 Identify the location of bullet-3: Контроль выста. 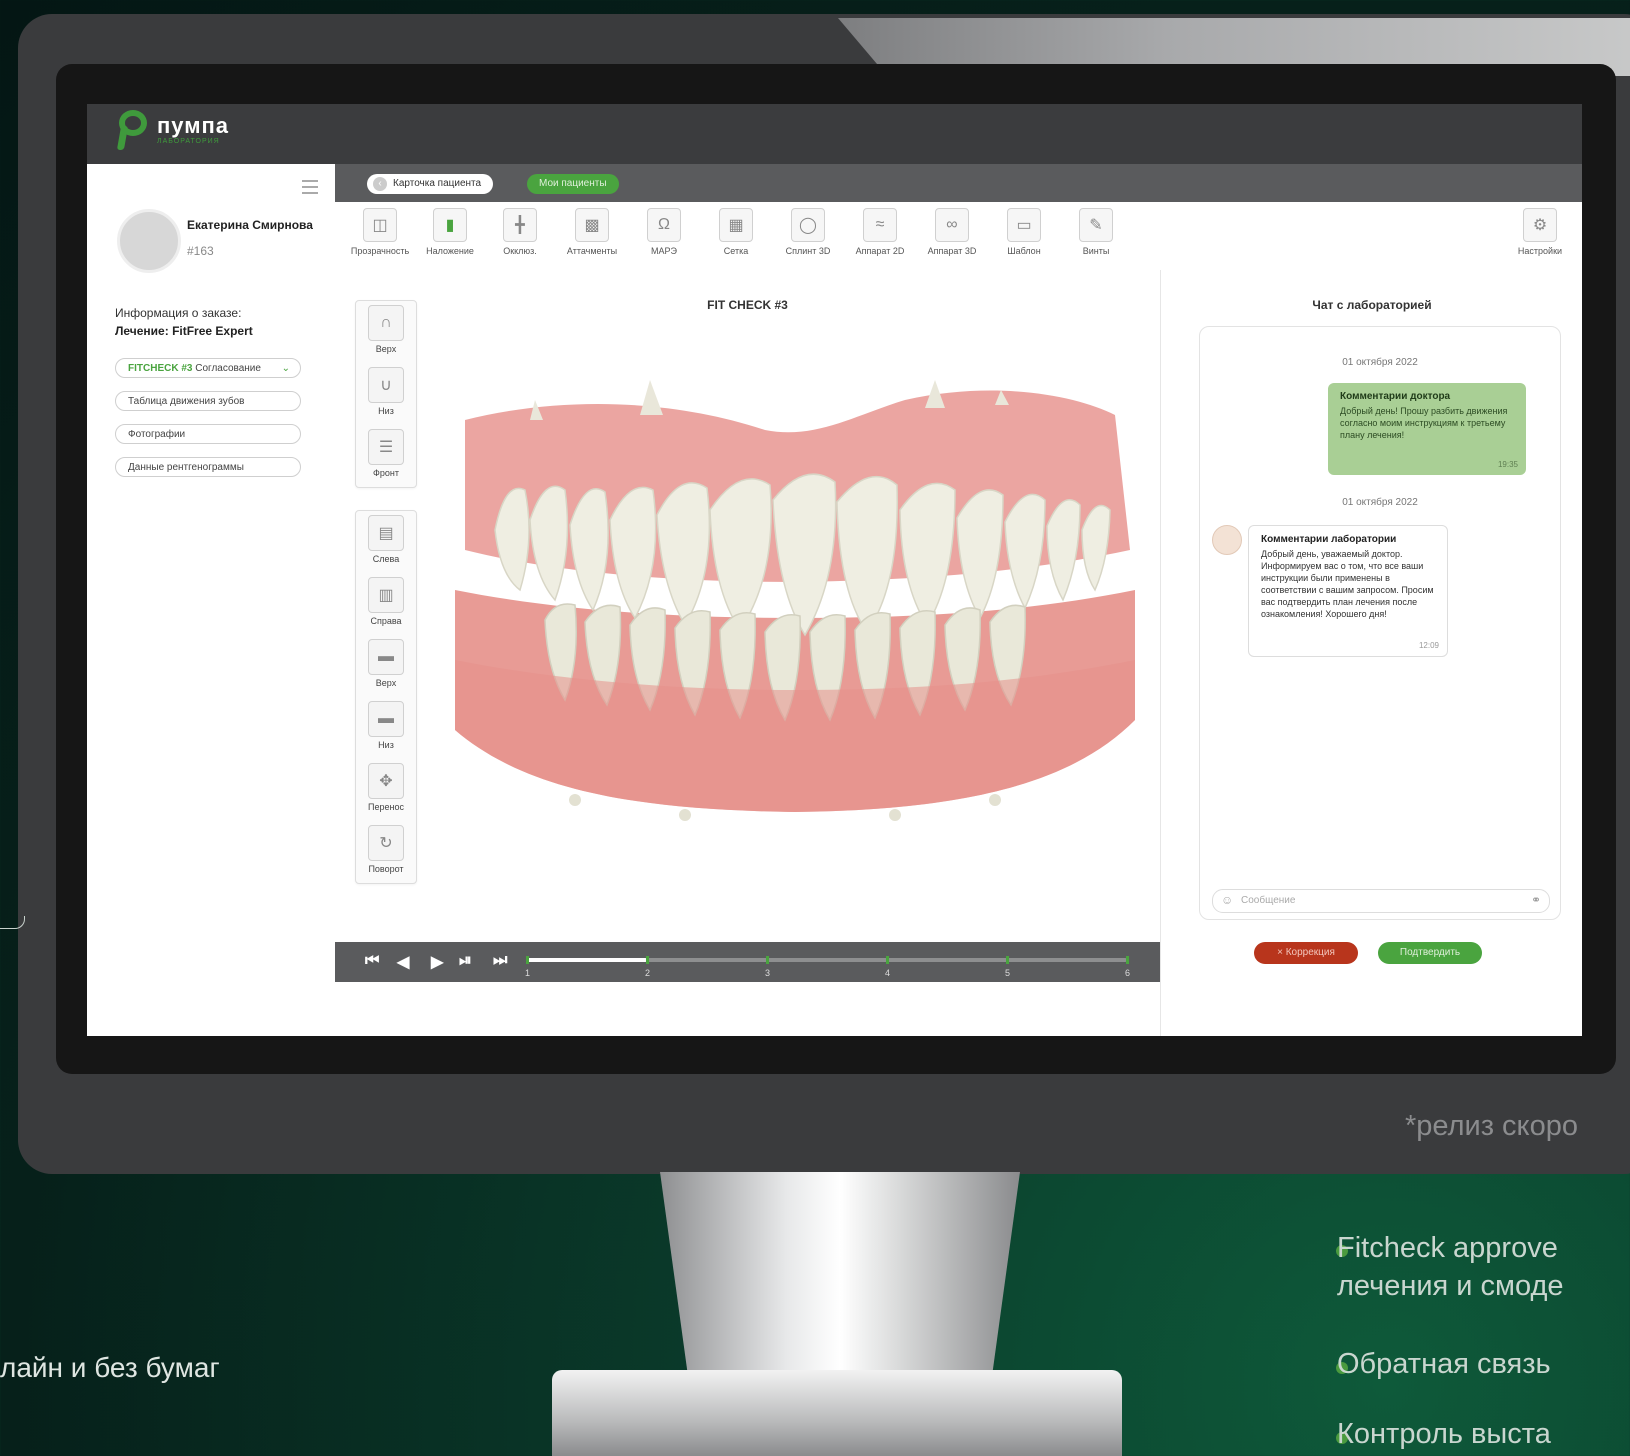
(1444, 1434).